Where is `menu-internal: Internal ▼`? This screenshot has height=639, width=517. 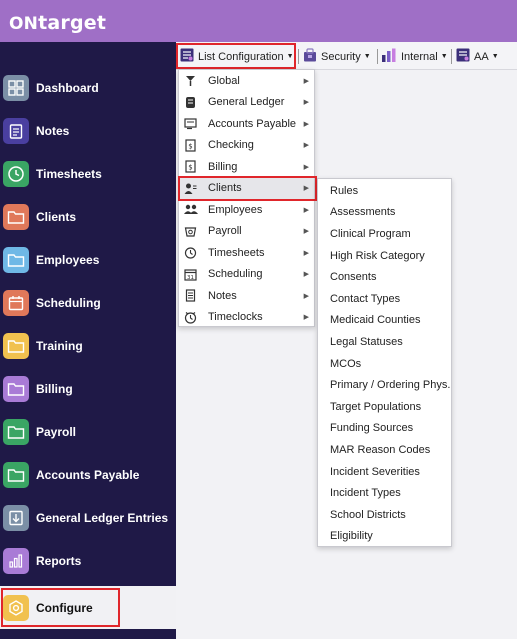
menu-internal: Internal ▼ is located at coordinates (414, 56).